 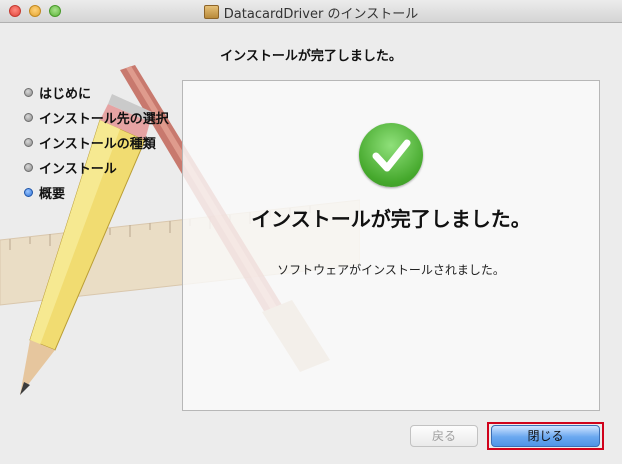 I want to click on steps-sidebar: はじめに インストール先の選択 インストールの種類 インストール 概要, so click(x=96, y=142).